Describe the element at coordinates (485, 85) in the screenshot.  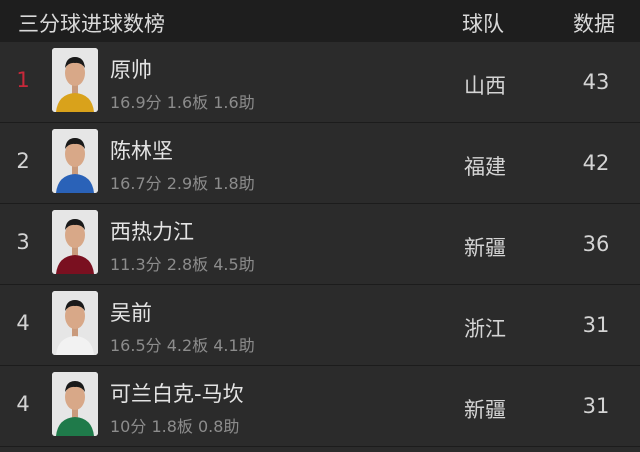
I see `player-team: 山西` at that location.